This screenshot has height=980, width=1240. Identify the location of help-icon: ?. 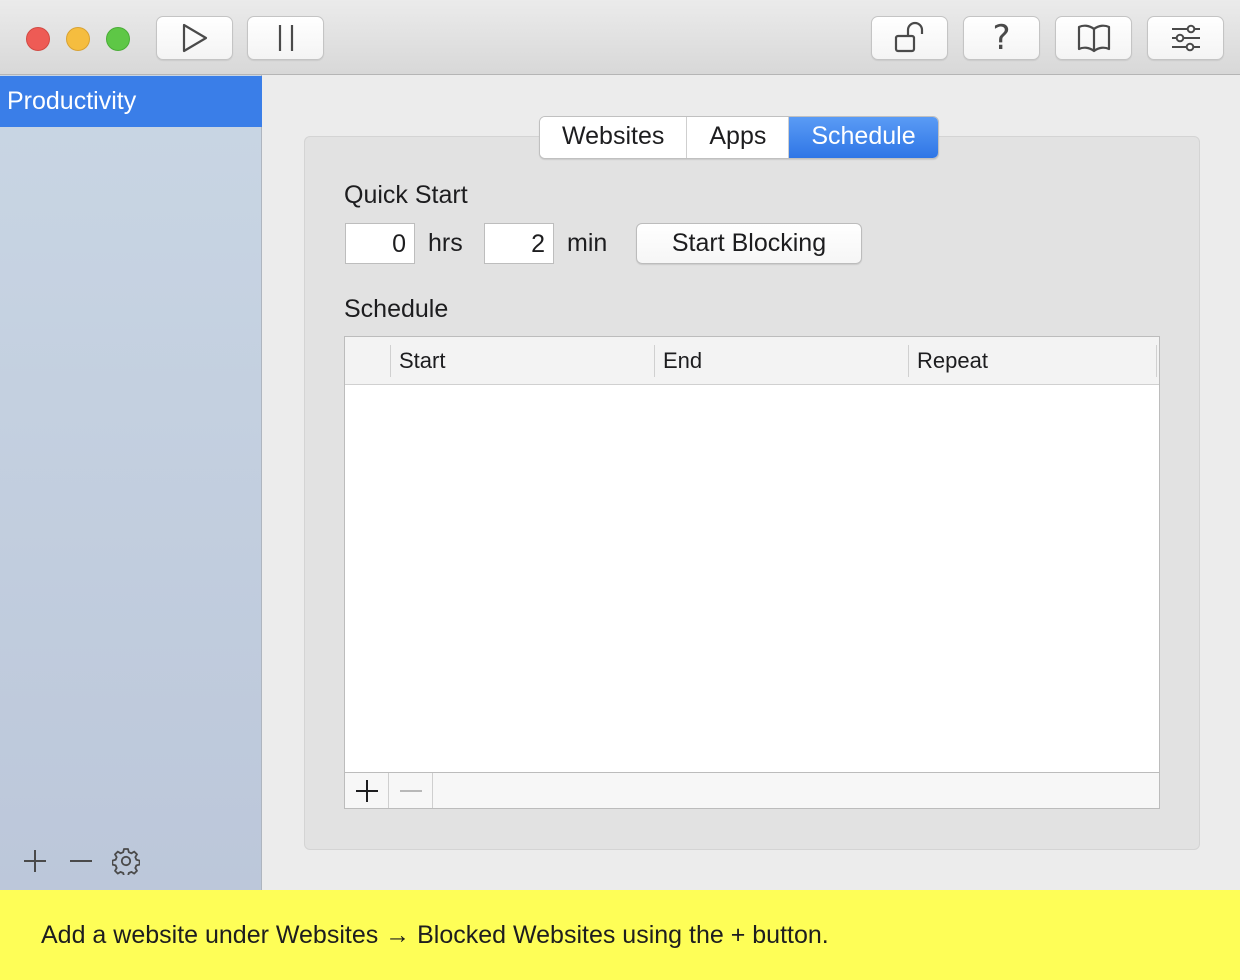
(1001, 38).